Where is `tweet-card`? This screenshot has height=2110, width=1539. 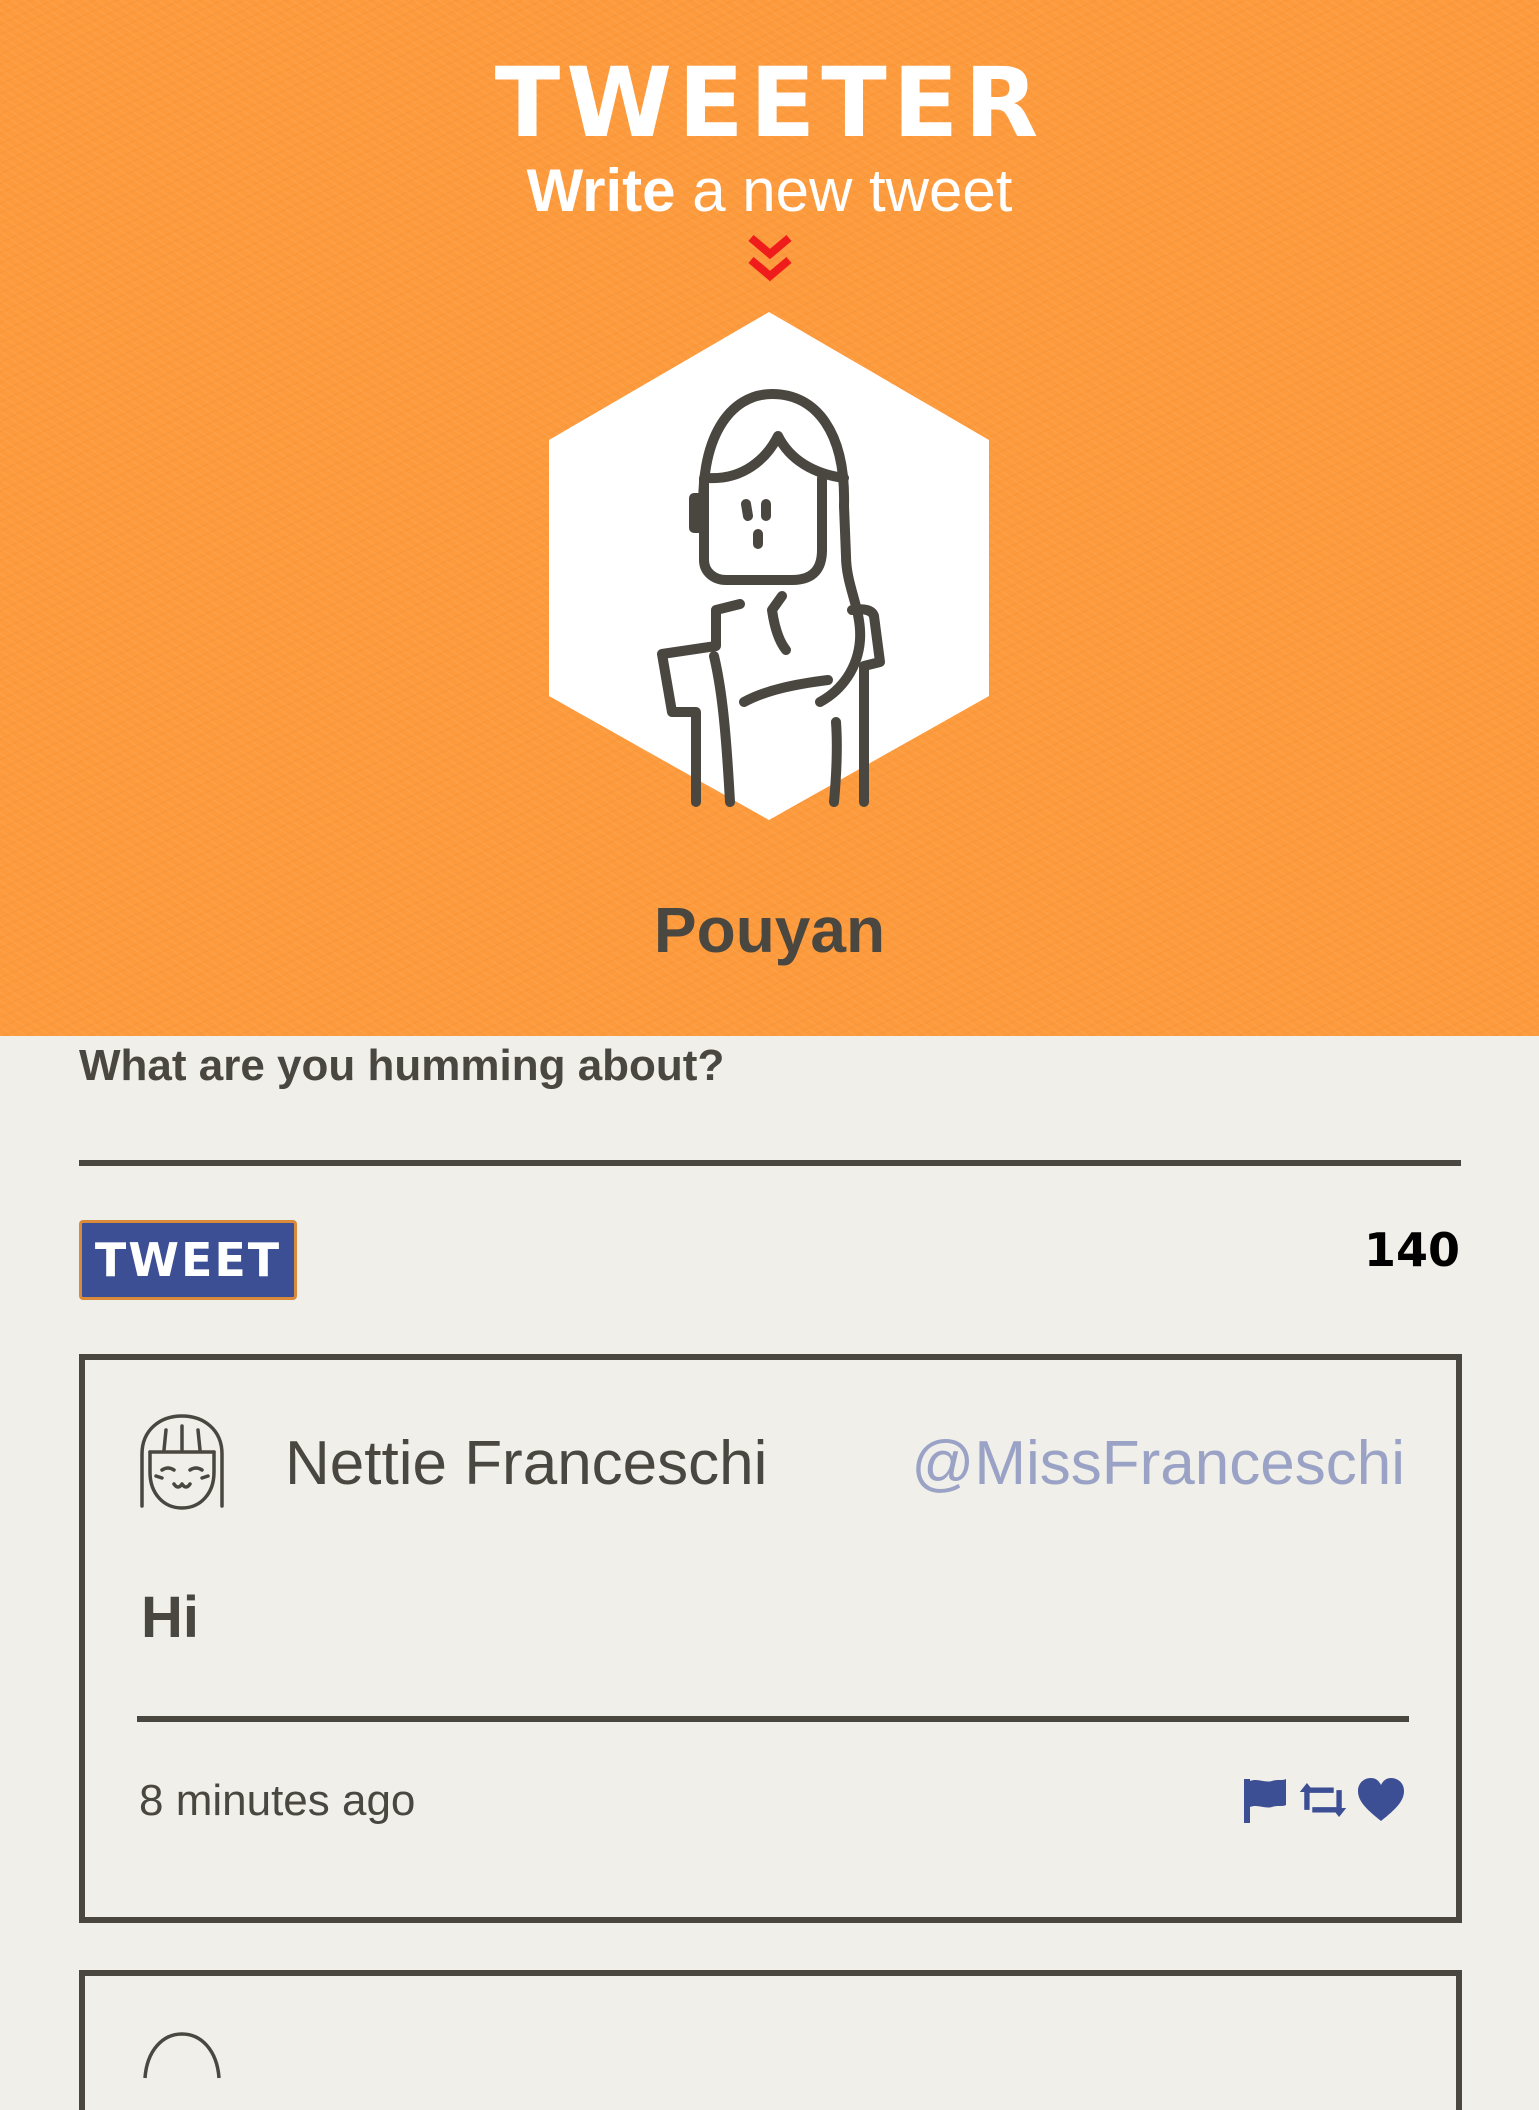
tweet-card is located at coordinates (770, 2040).